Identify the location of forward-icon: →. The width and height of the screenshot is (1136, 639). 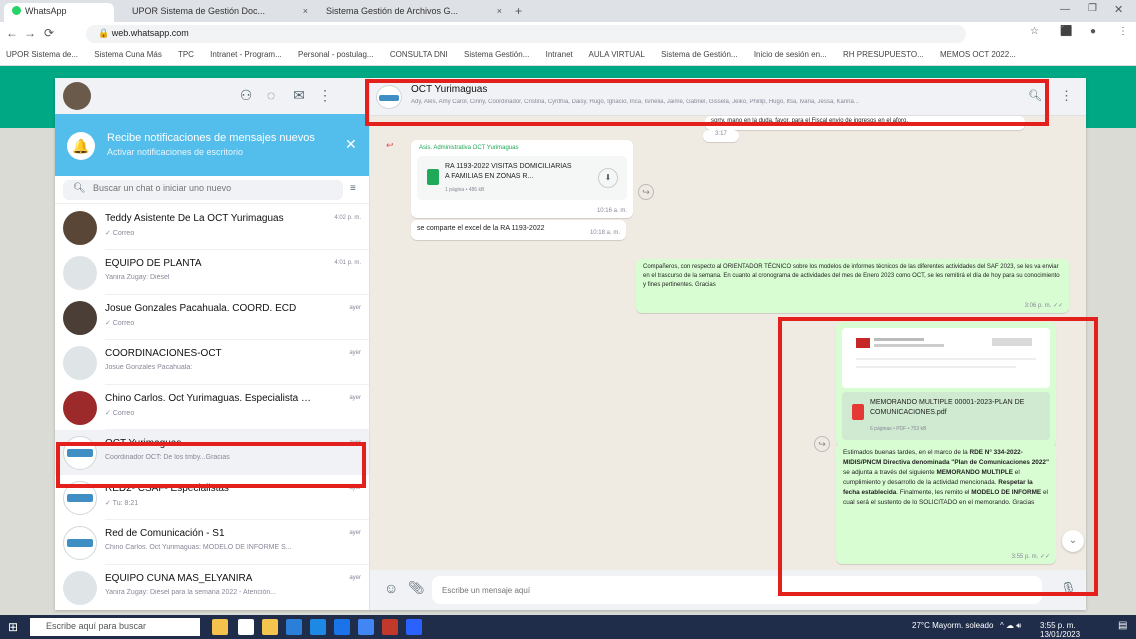
(30, 33).